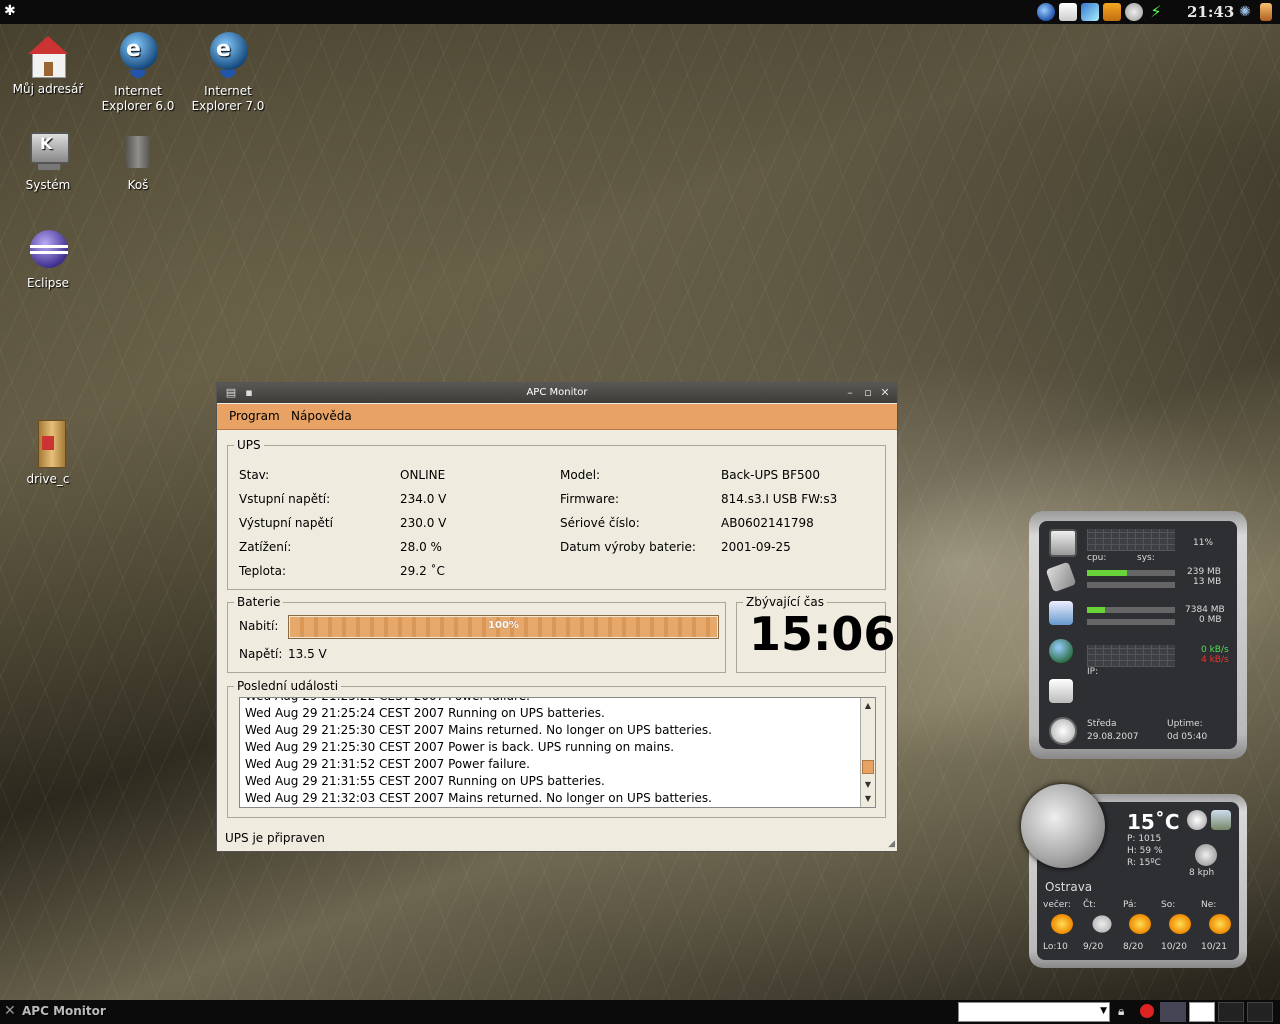 Image resolution: width=1280 pixels, height=1024 pixels. Describe the element at coordinates (48, 453) in the screenshot. I see `desktop-icon-drive-c: drive_c` at that location.